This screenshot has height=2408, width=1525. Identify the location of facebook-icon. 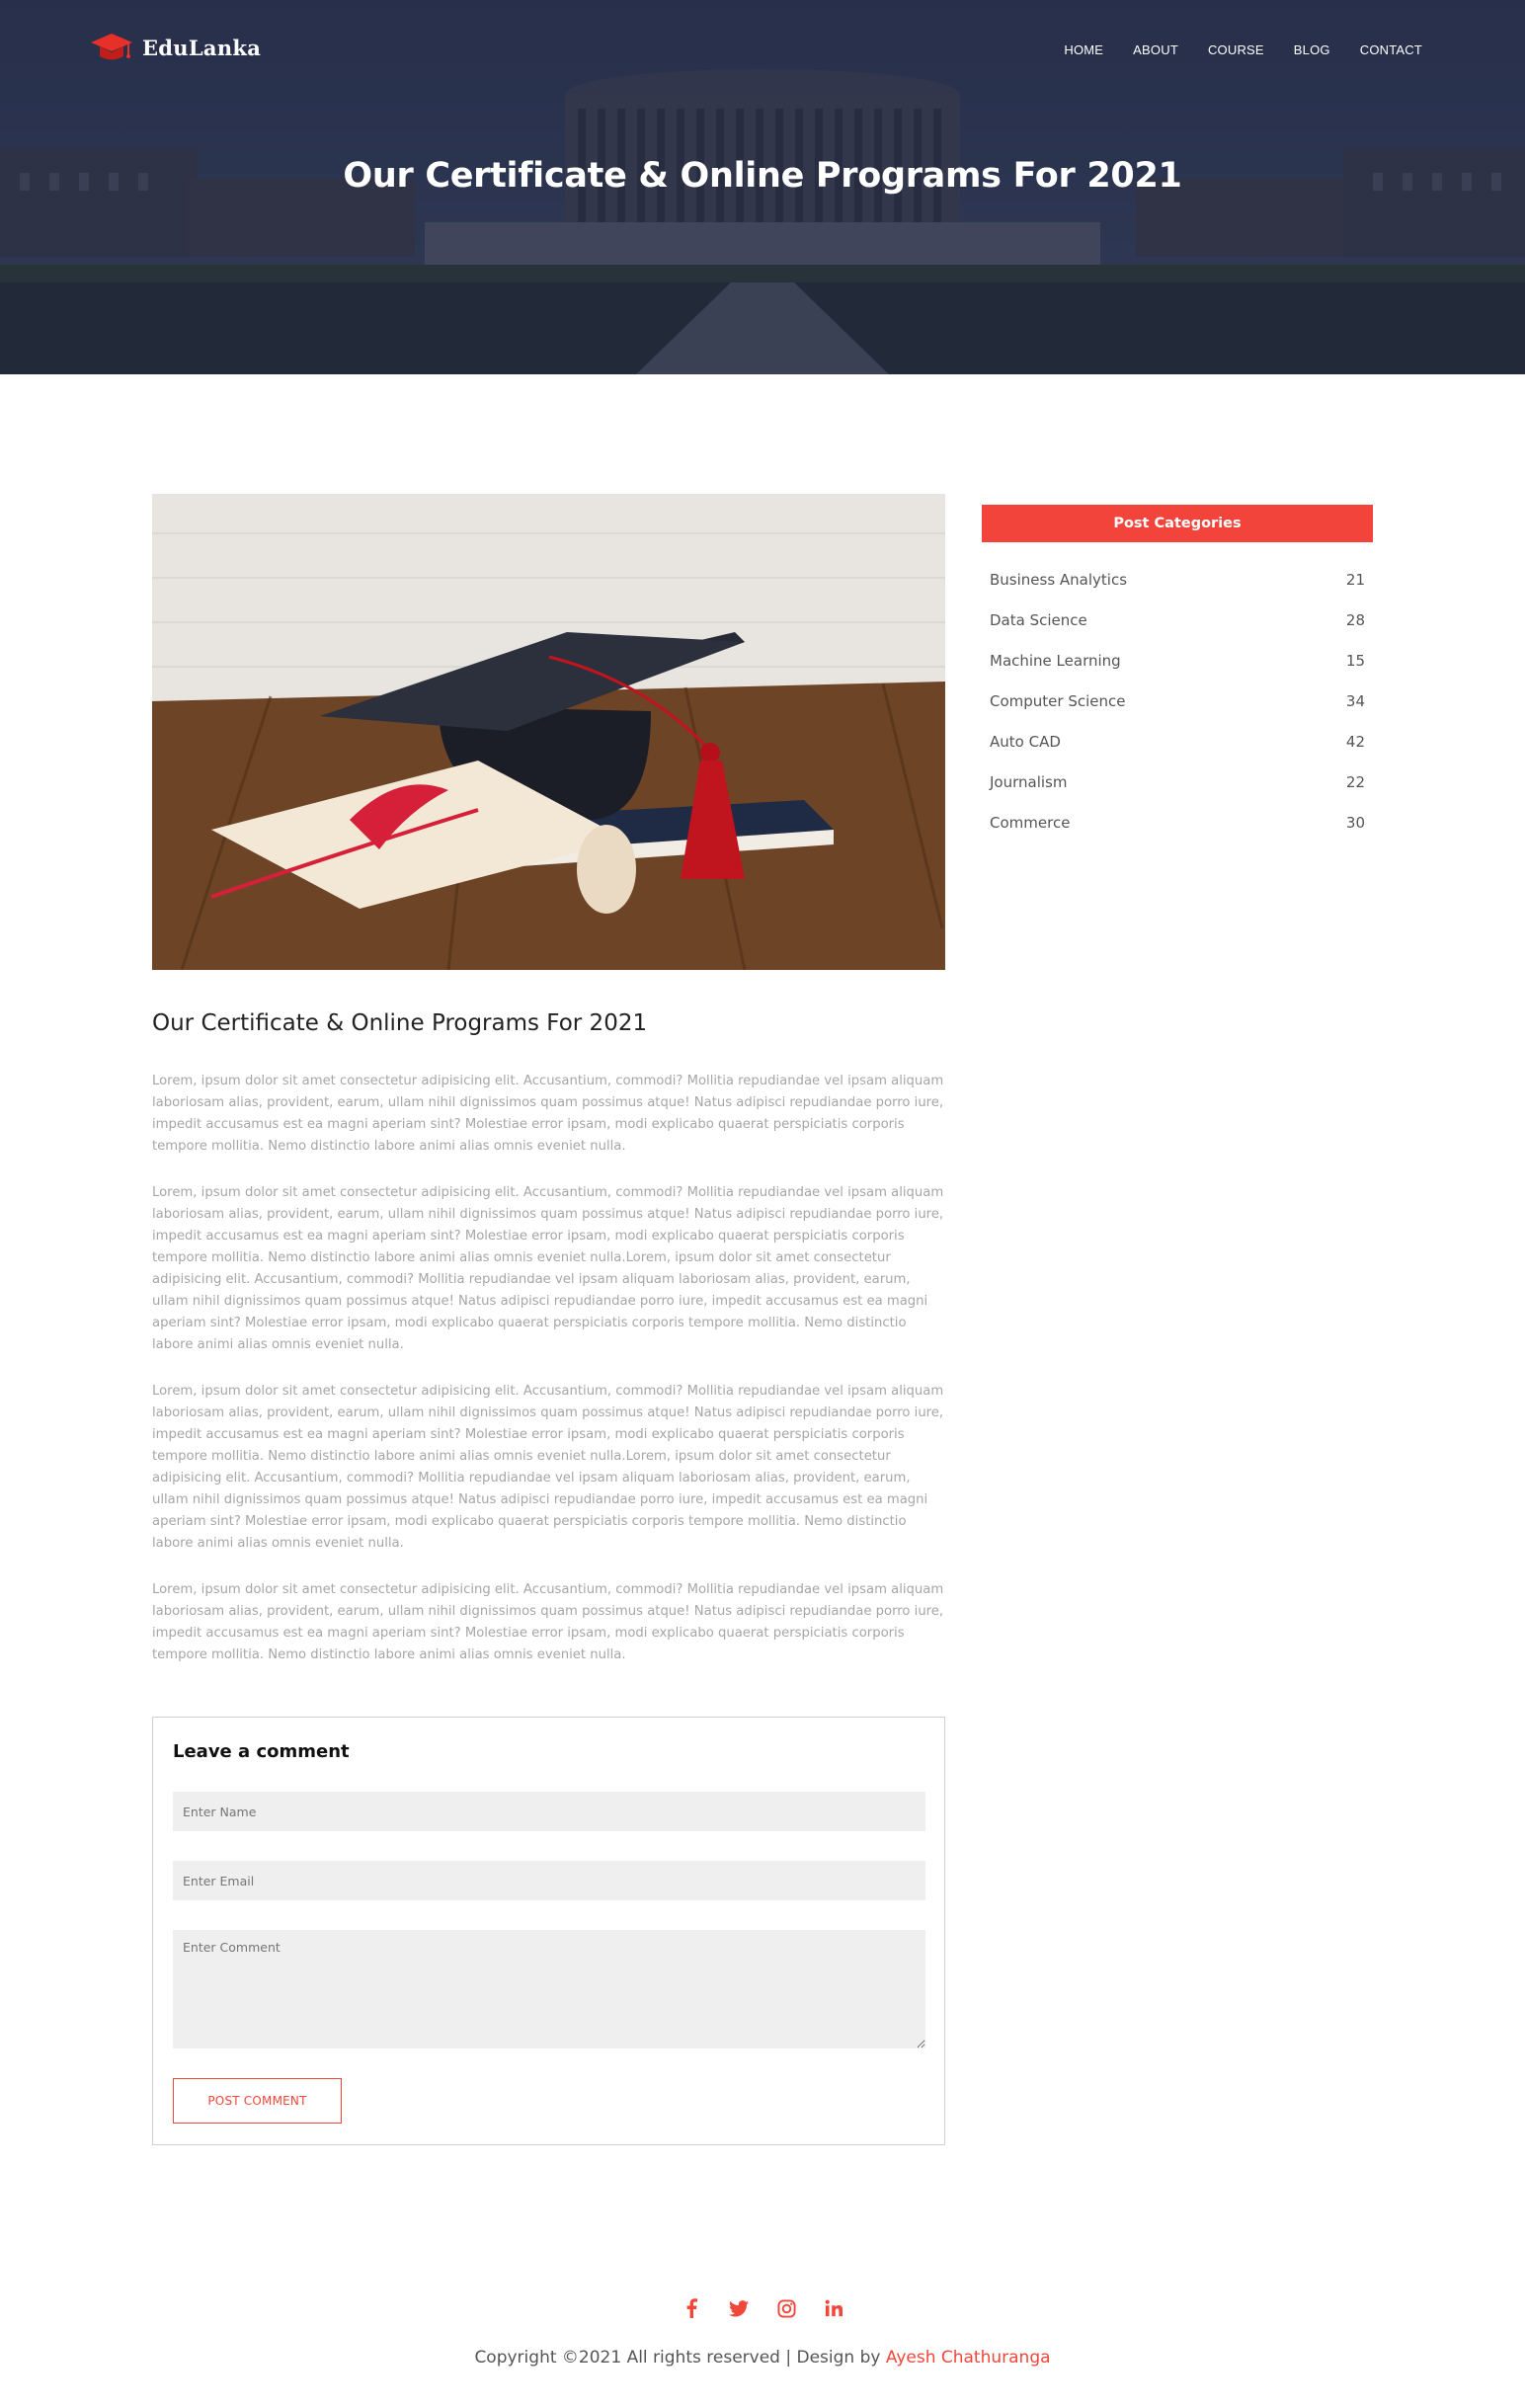
(691, 2308).